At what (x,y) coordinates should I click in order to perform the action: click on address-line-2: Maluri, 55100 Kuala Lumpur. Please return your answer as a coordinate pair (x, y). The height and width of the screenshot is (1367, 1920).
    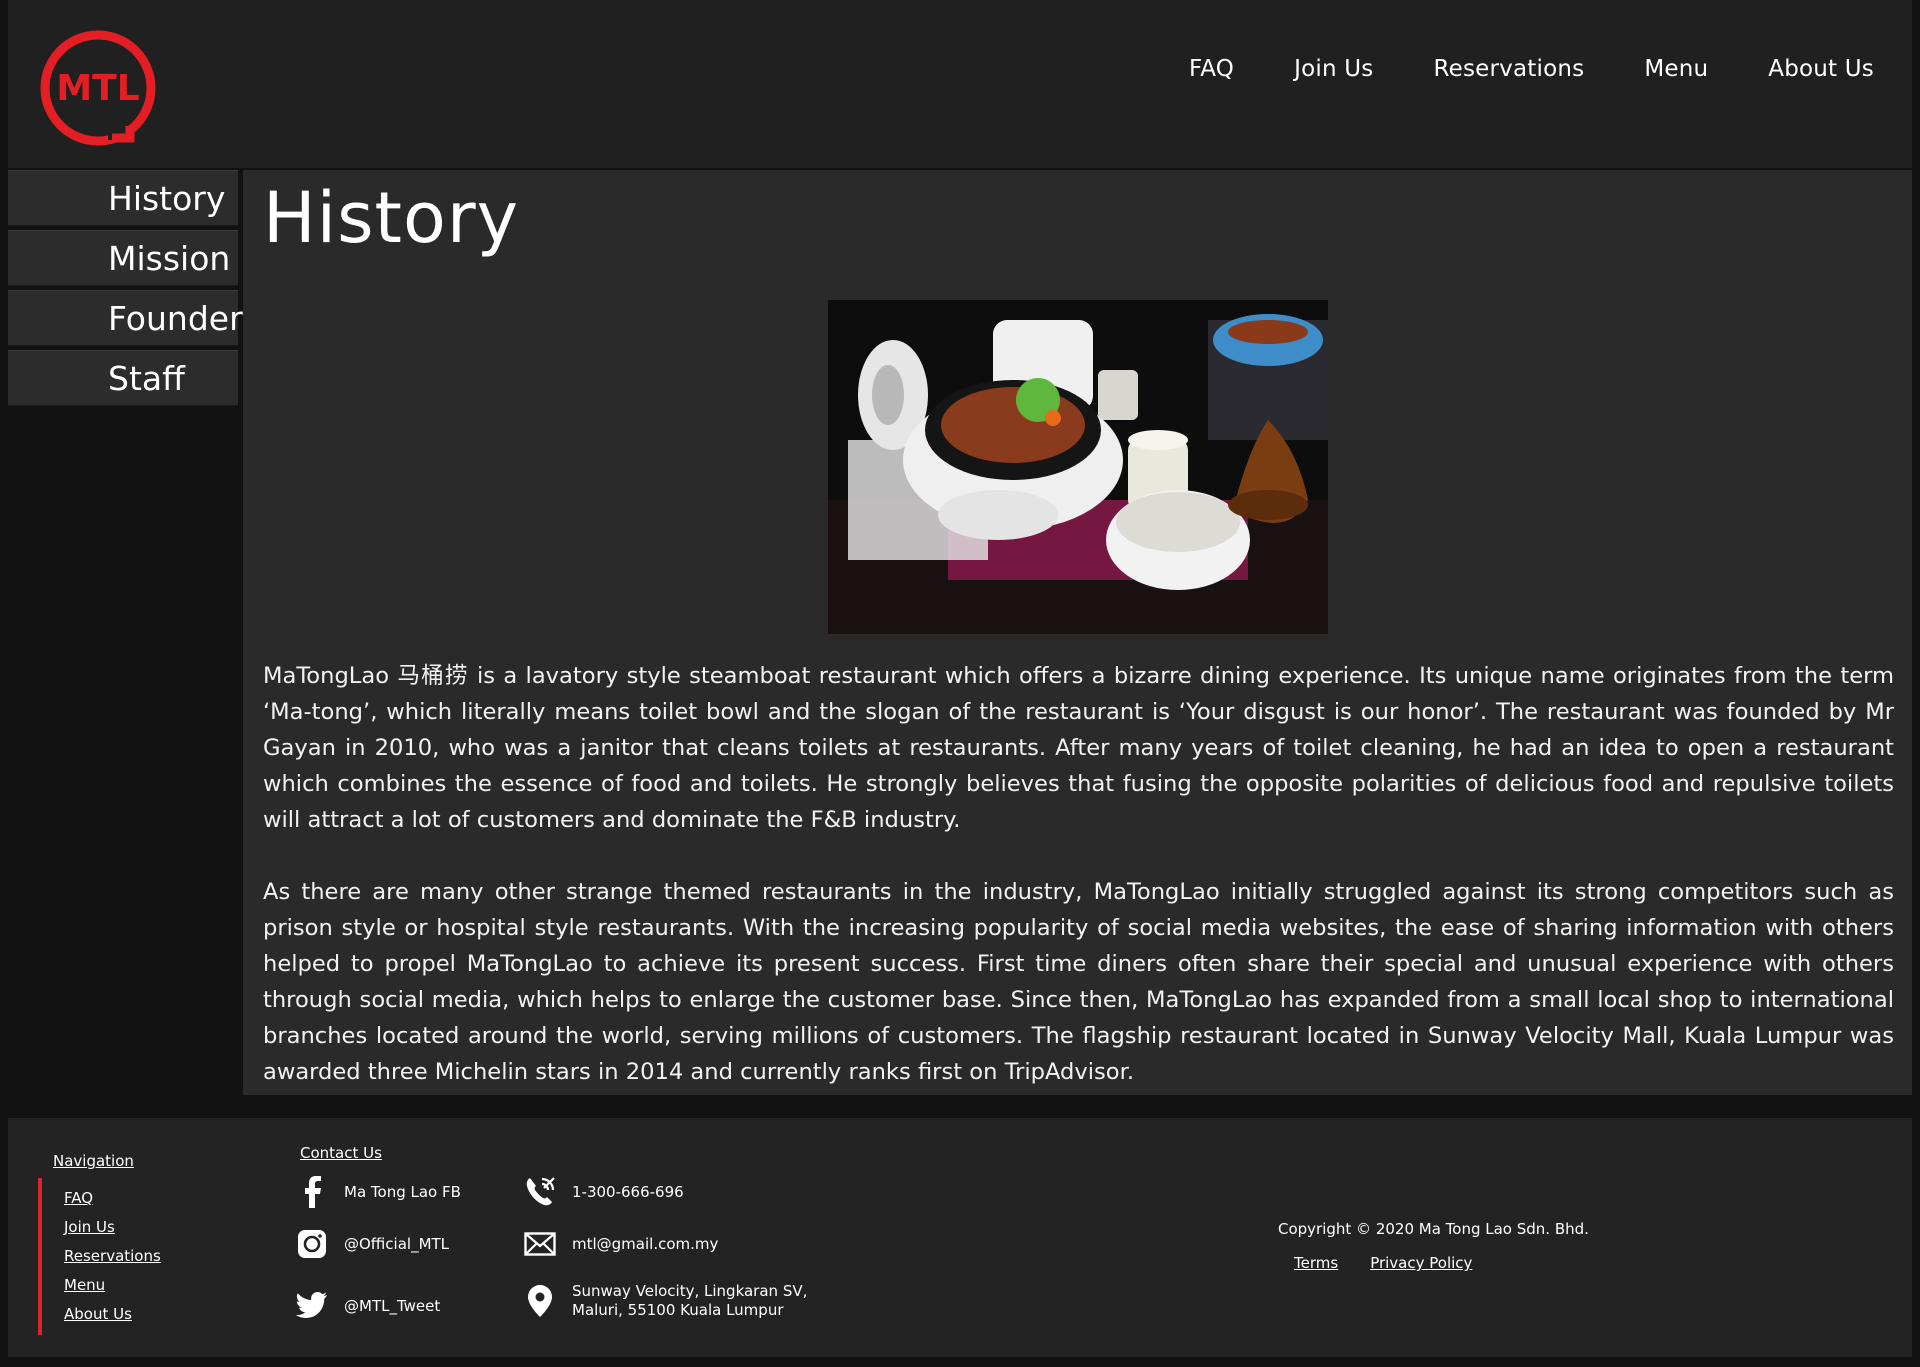
    Looking at the image, I should click on (678, 1310).